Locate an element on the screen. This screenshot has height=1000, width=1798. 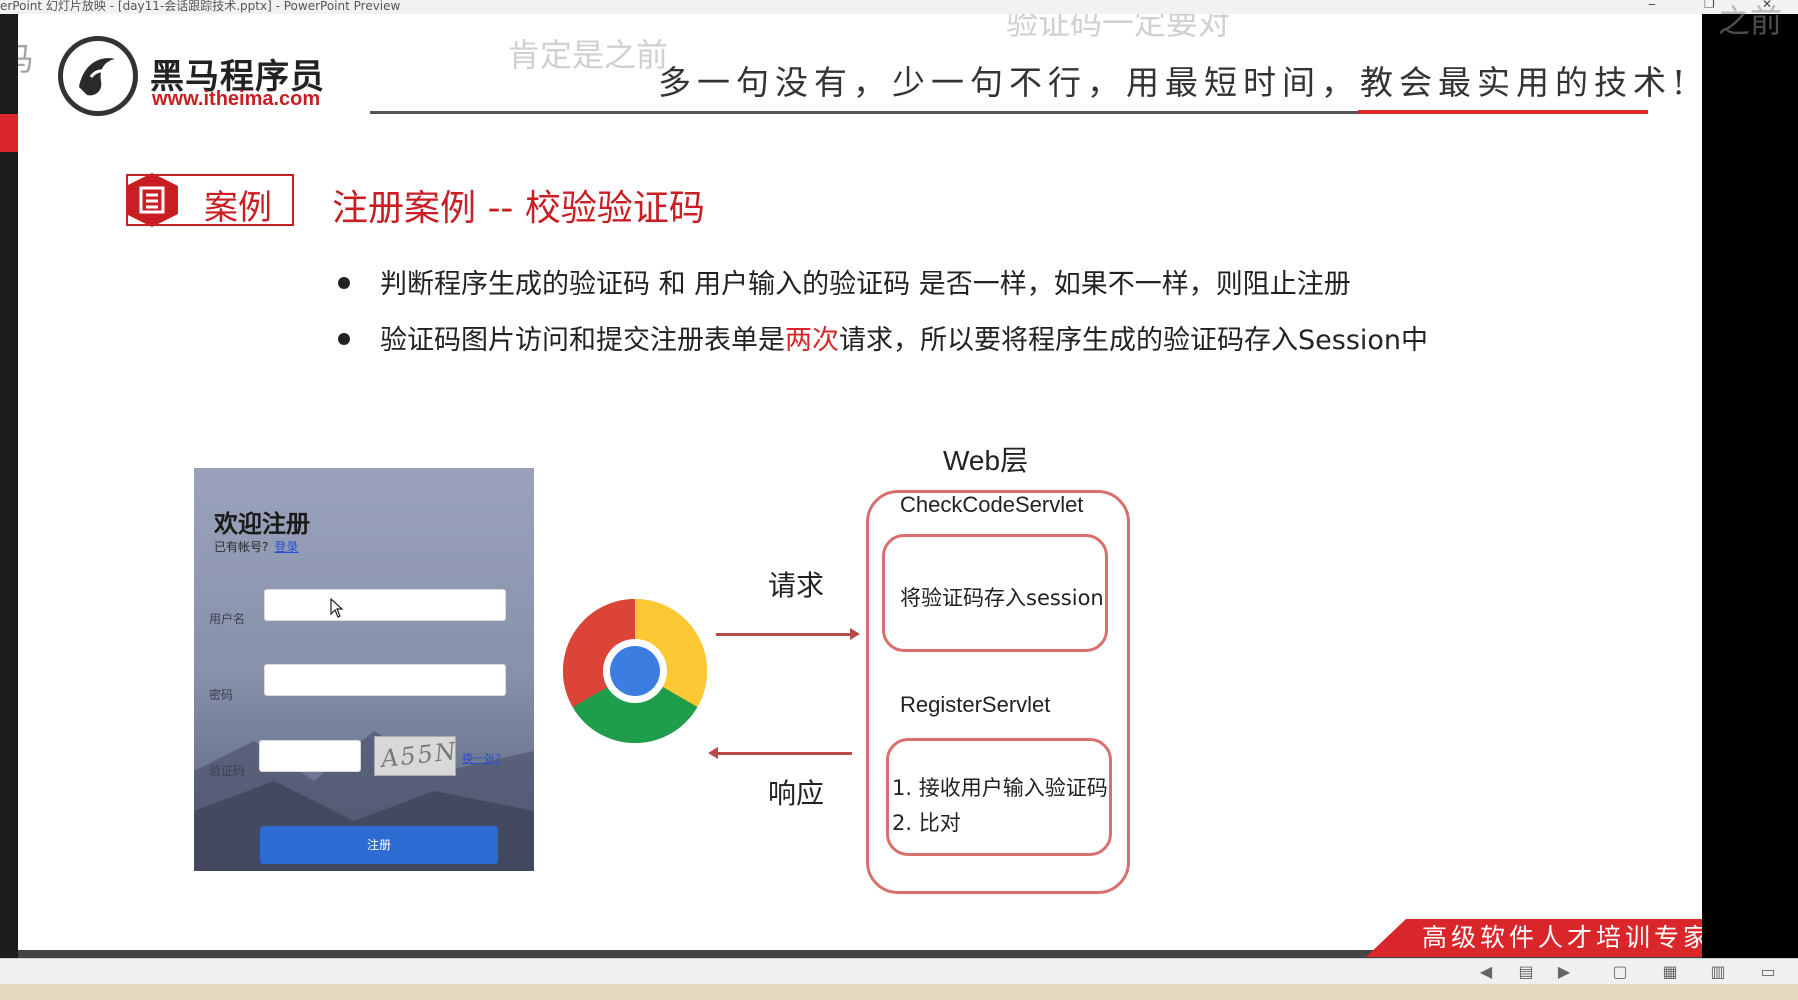
overlay-comment: 肯定是之前 is located at coordinates (588, 55).